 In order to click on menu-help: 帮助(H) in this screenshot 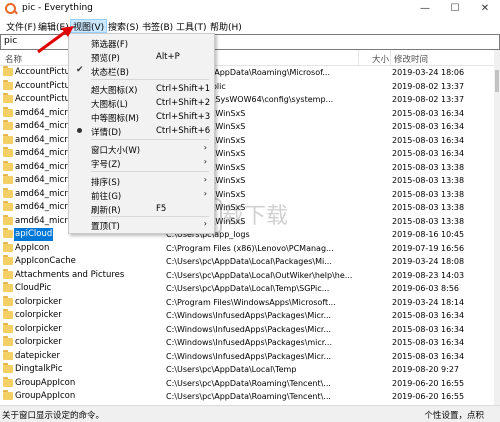, I will do `click(226, 26)`.